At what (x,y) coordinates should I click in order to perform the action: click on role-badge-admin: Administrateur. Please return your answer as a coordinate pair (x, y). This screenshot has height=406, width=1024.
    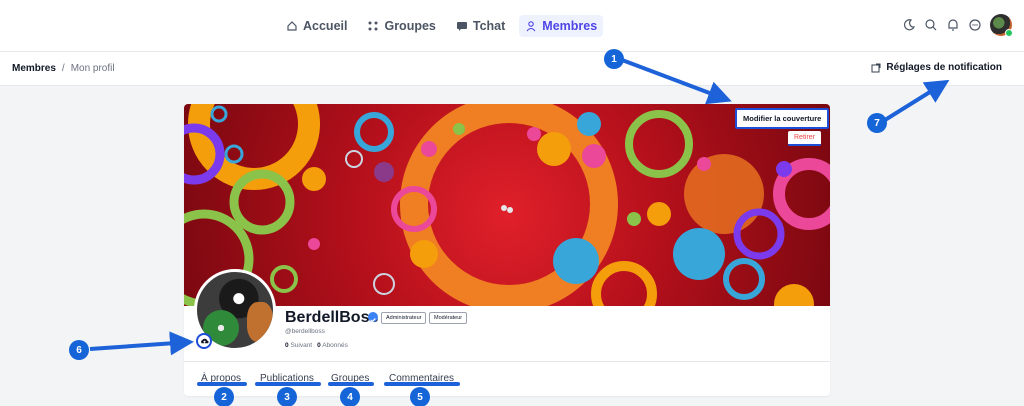
    Looking at the image, I should click on (404, 318).